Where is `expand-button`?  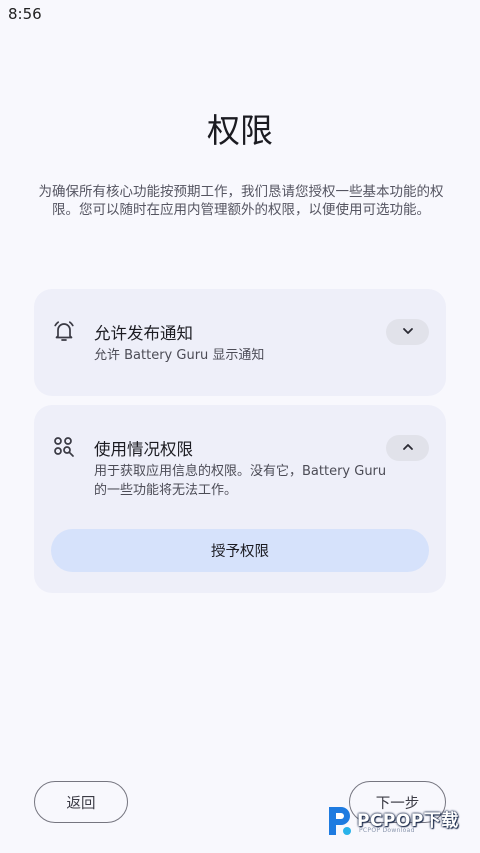
expand-button is located at coordinates (407, 332).